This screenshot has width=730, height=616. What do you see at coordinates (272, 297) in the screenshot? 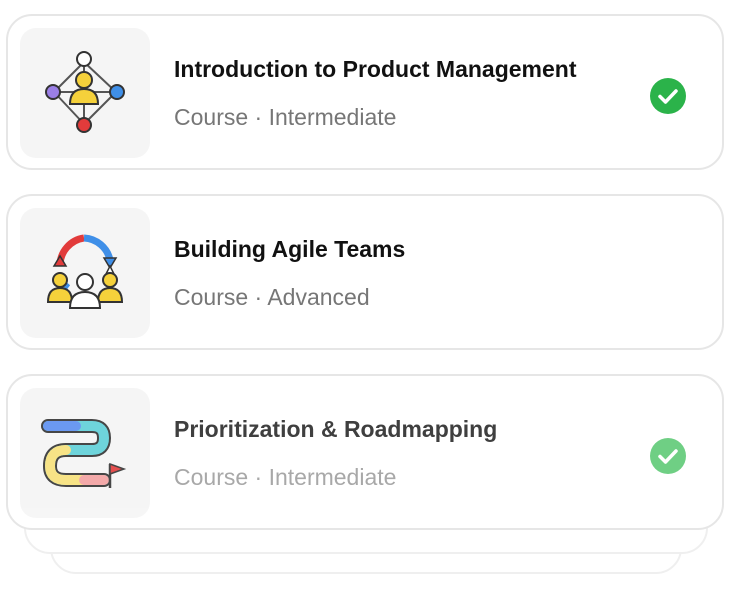
I see `course-meta: Course · Advanced` at bounding box center [272, 297].